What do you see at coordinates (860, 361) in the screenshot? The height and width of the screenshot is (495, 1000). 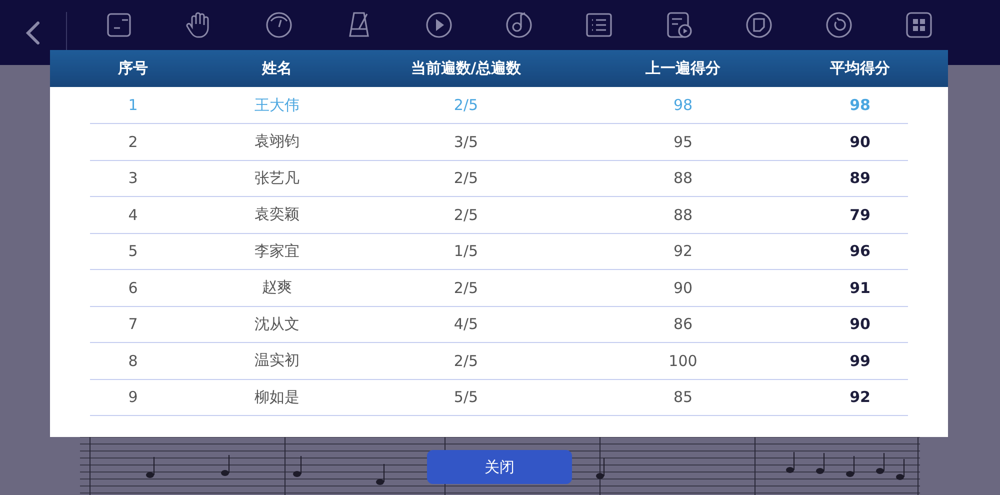 I see `table-cell: 99` at bounding box center [860, 361].